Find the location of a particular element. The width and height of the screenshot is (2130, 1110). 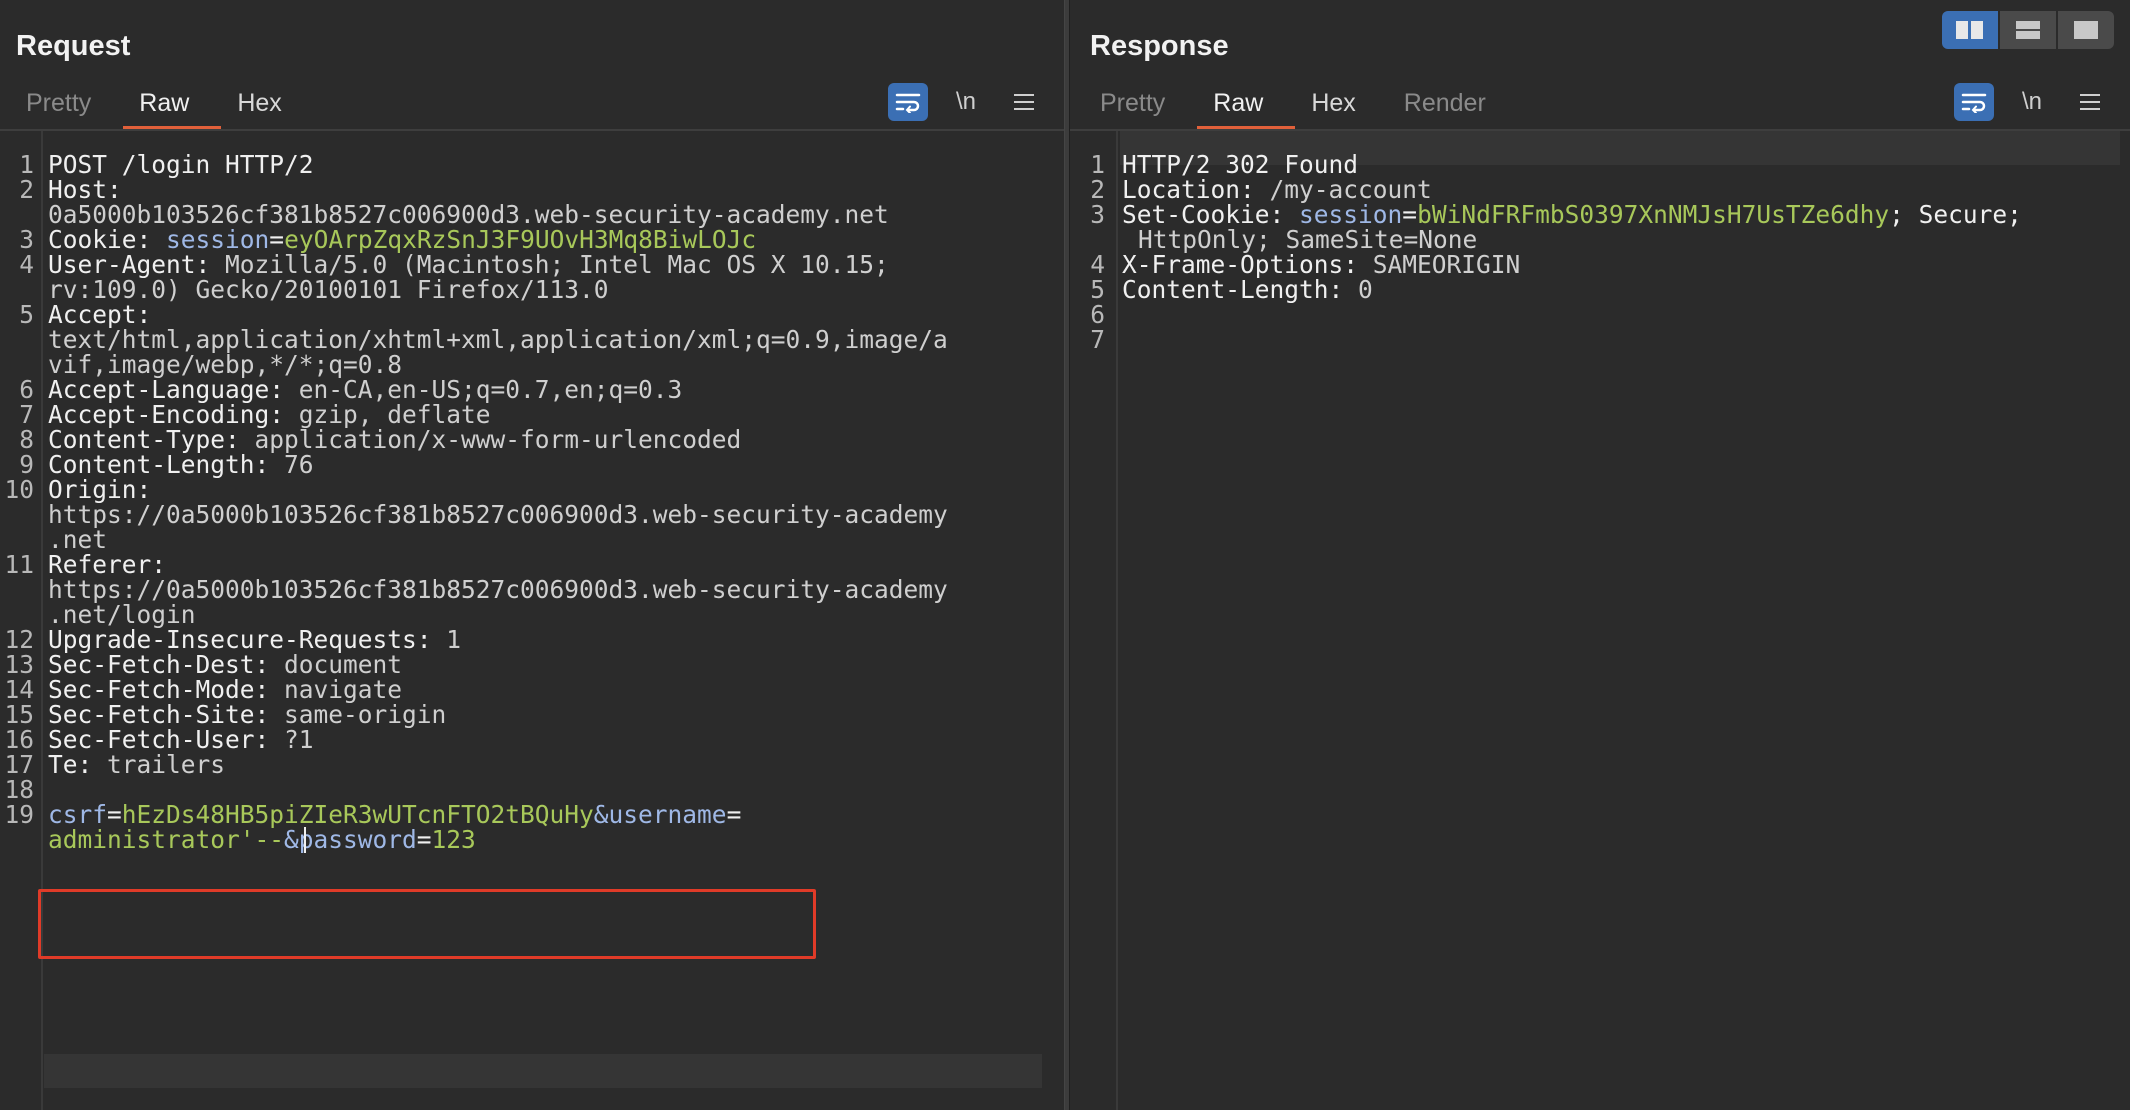

response-title: Response is located at coordinates (1159, 46).